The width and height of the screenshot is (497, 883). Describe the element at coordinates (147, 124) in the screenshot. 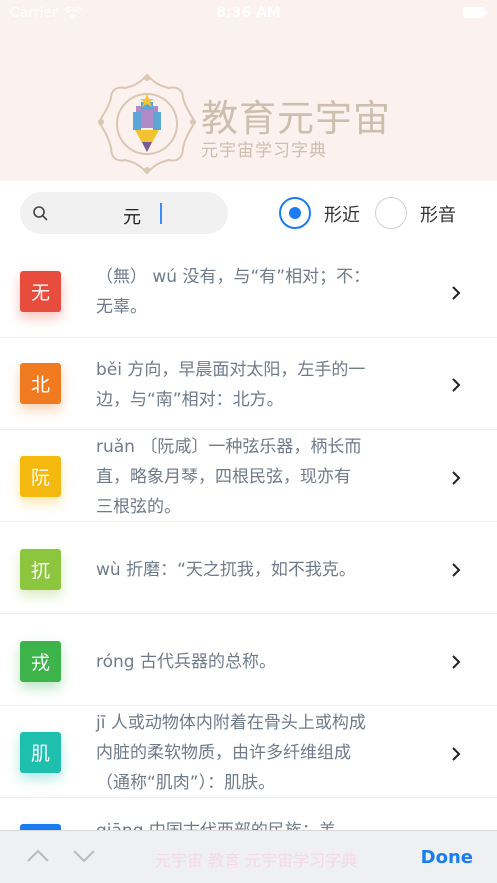

I see `logo-emblem-icon` at that location.